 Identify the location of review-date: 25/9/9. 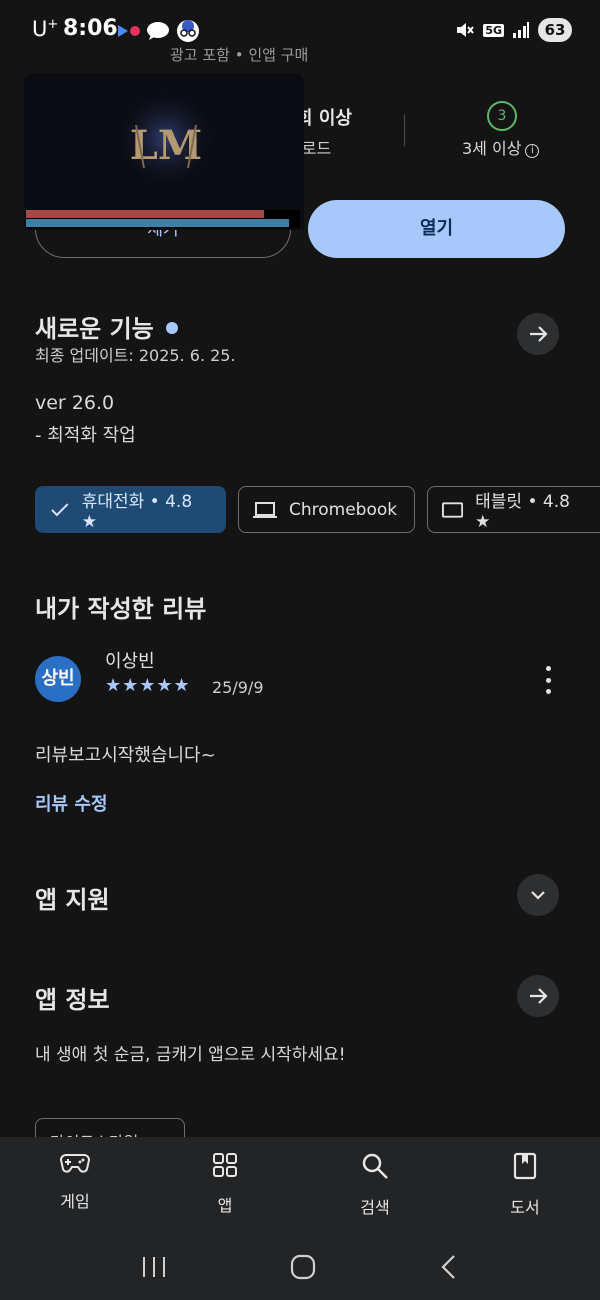
(238, 687).